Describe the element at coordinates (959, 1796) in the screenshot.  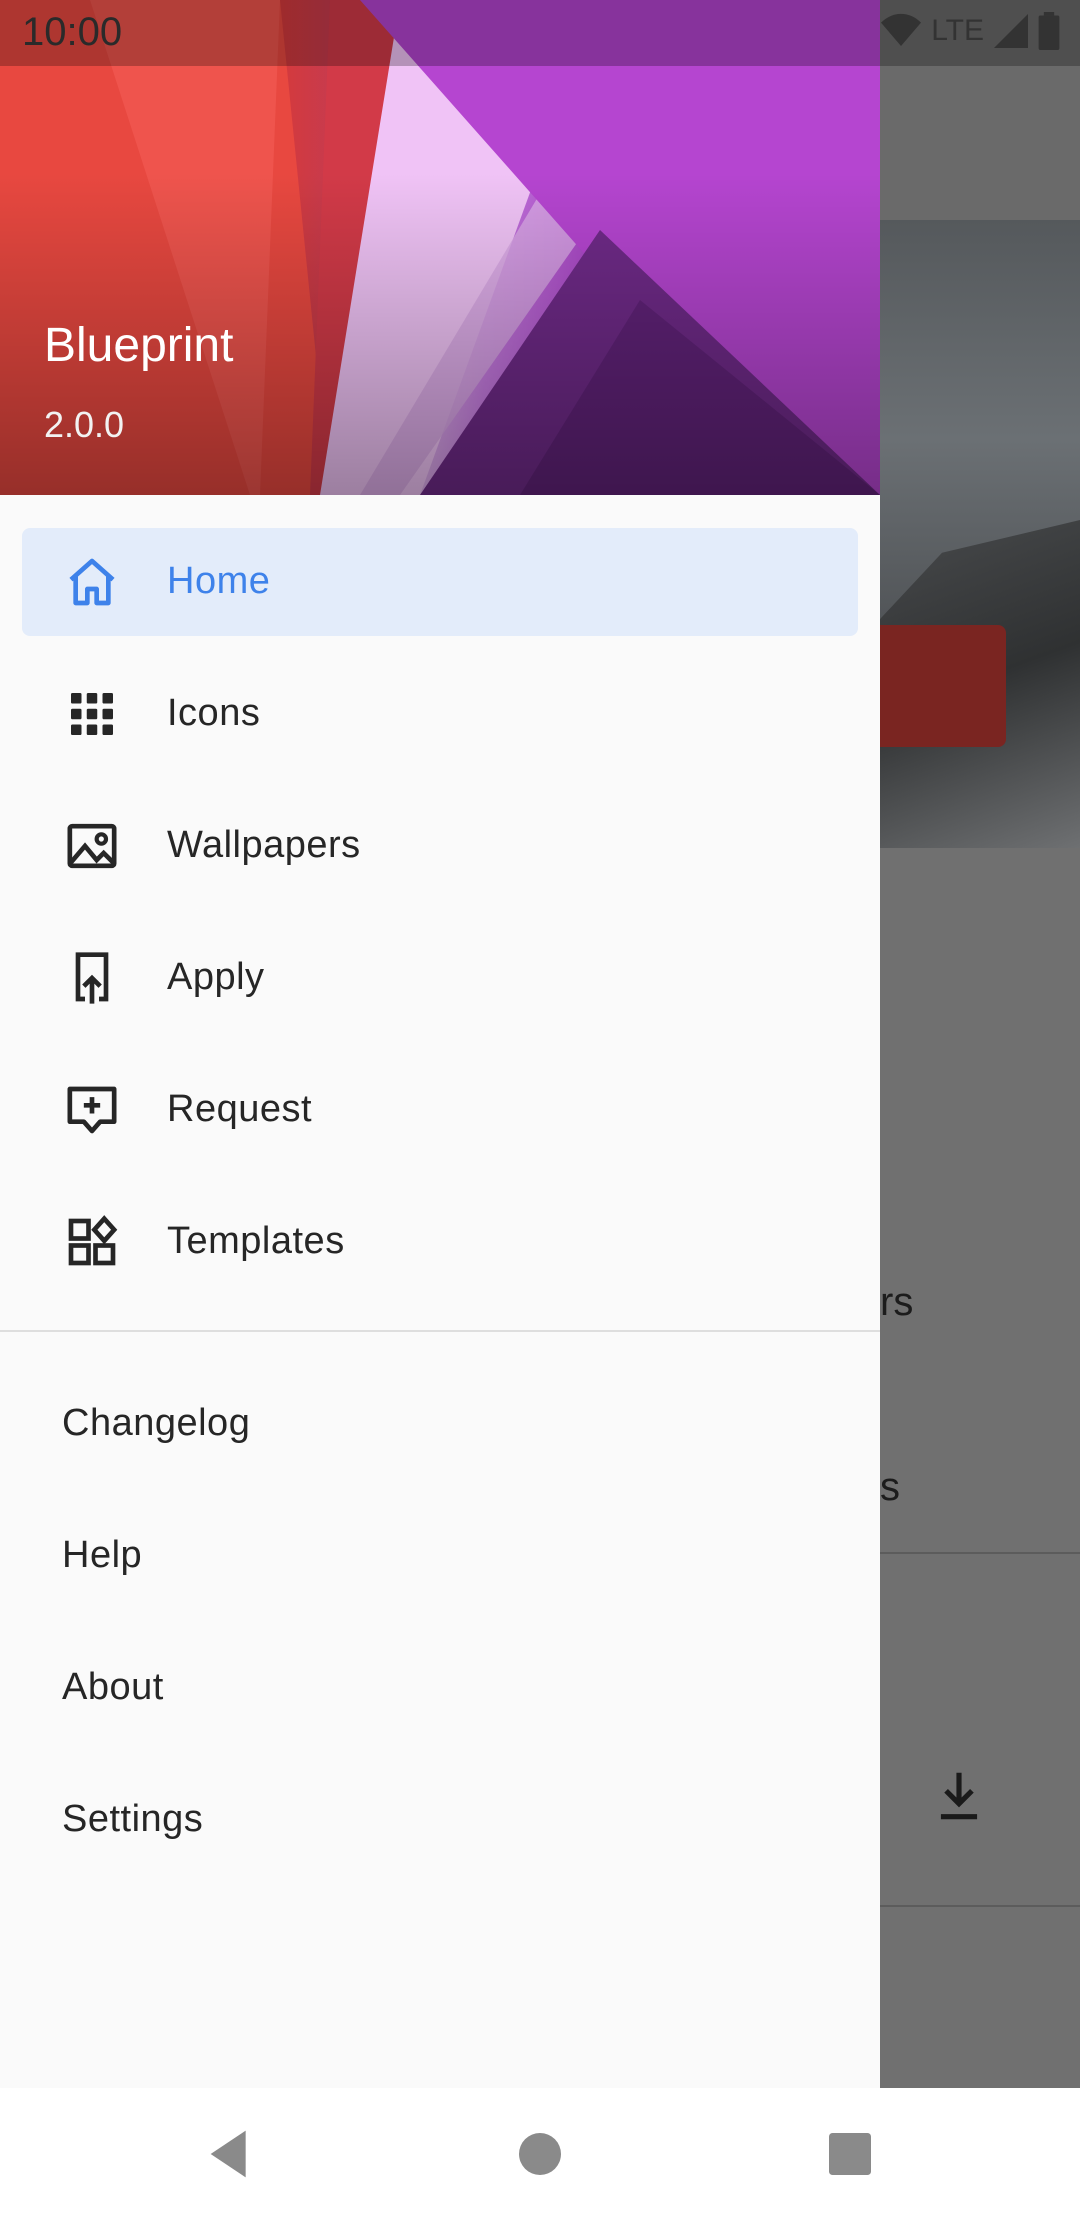
I see `download-icon` at that location.